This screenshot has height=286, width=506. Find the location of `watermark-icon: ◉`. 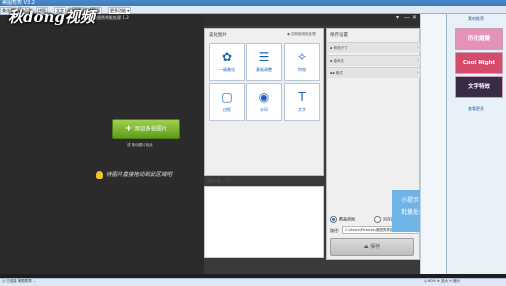

watermark-icon: ◉ is located at coordinates (264, 97).